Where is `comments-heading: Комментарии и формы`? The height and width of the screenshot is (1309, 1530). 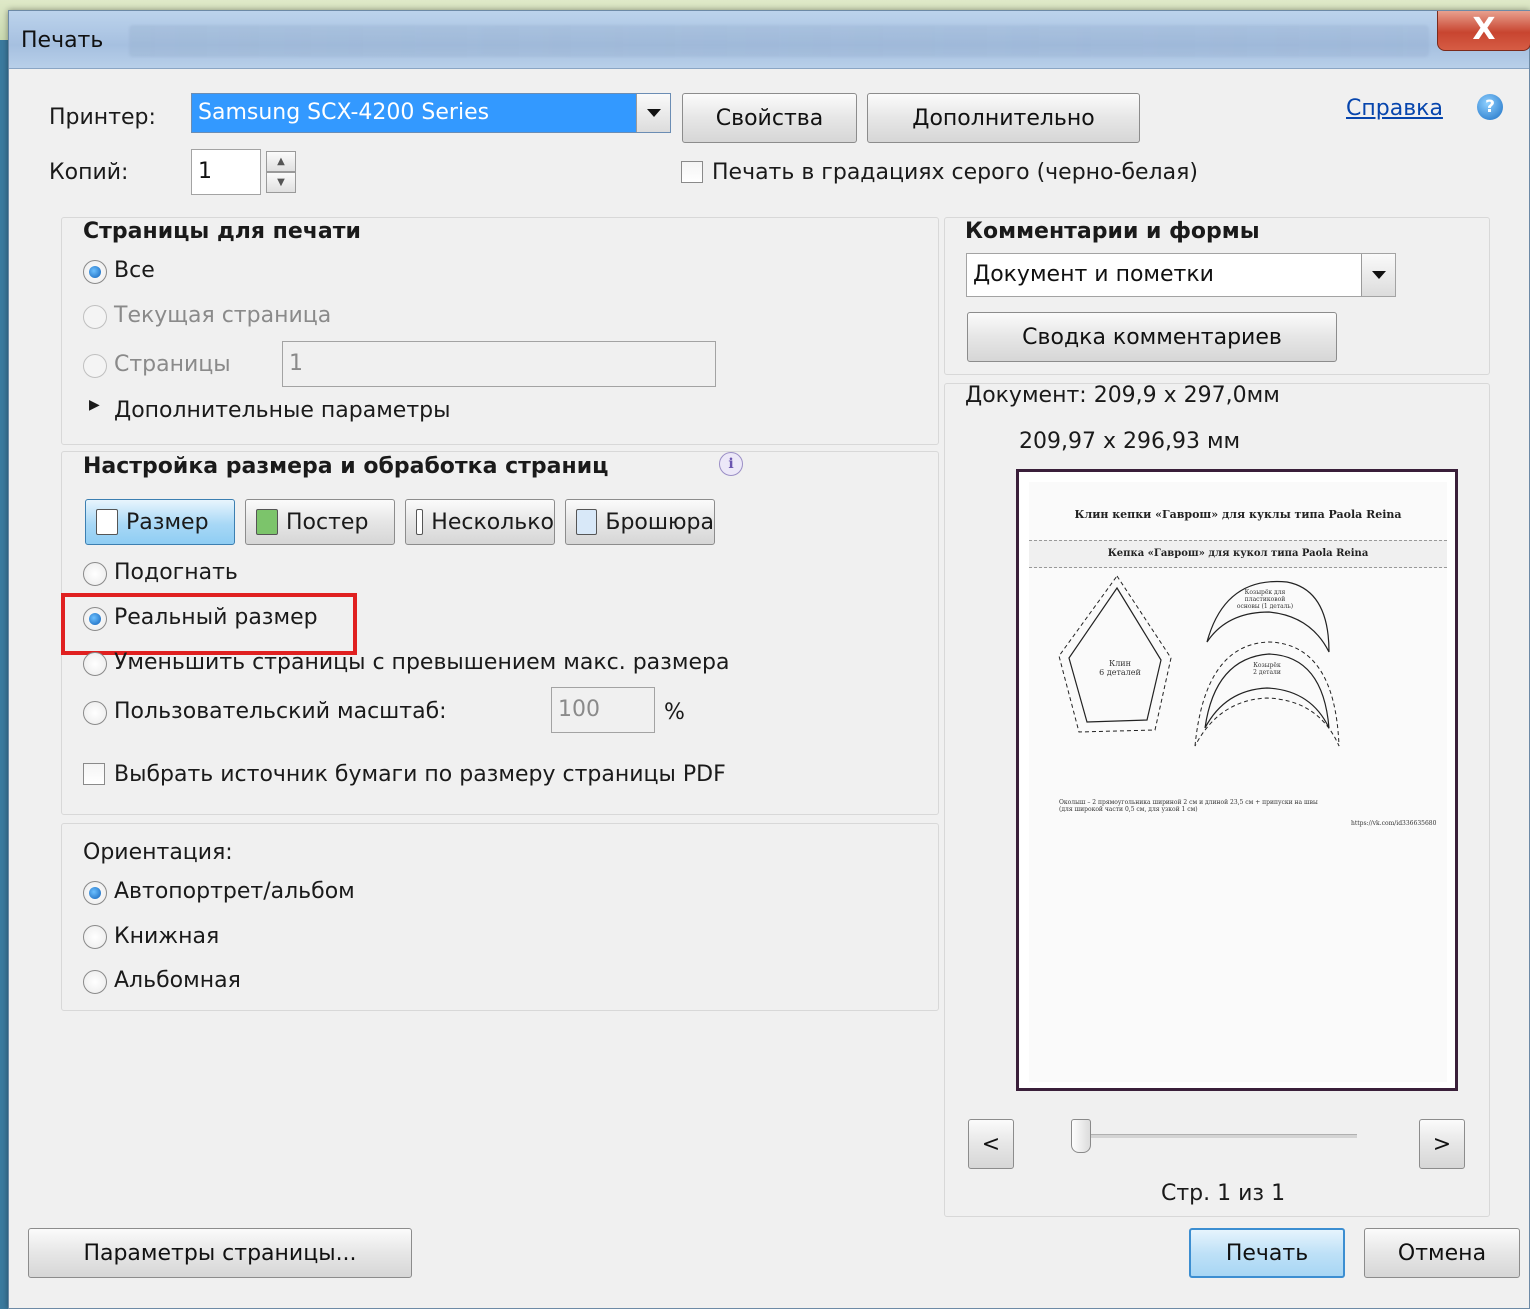 comments-heading: Комментарии и формы is located at coordinates (1112, 231).